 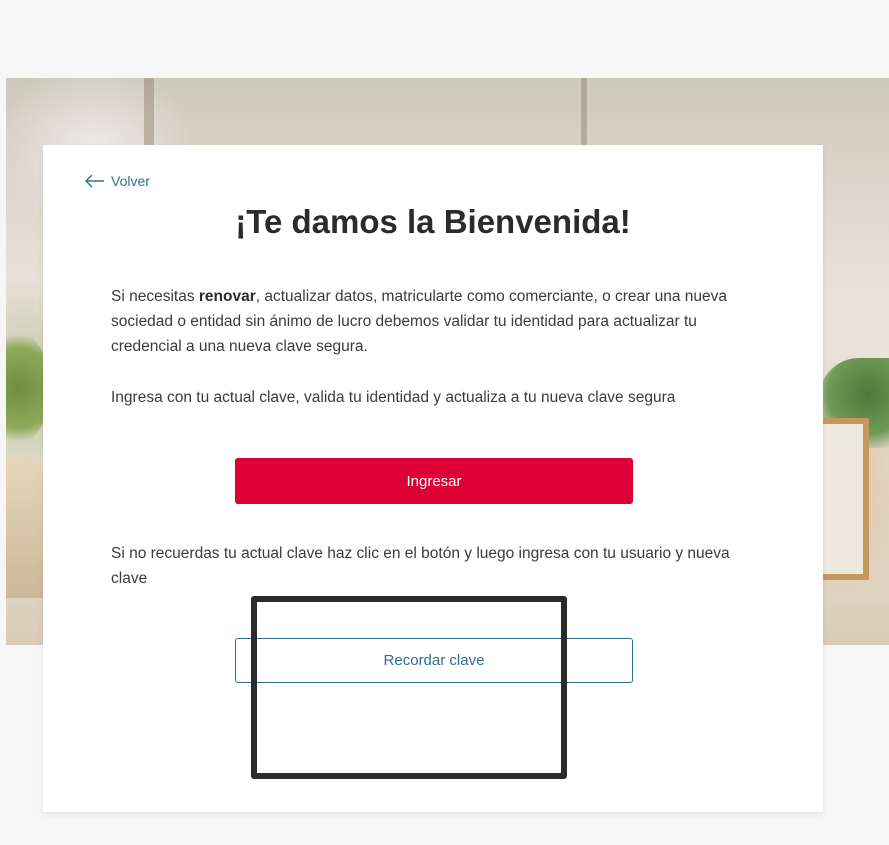 I want to click on login-button: Ingresar, so click(x=434, y=481).